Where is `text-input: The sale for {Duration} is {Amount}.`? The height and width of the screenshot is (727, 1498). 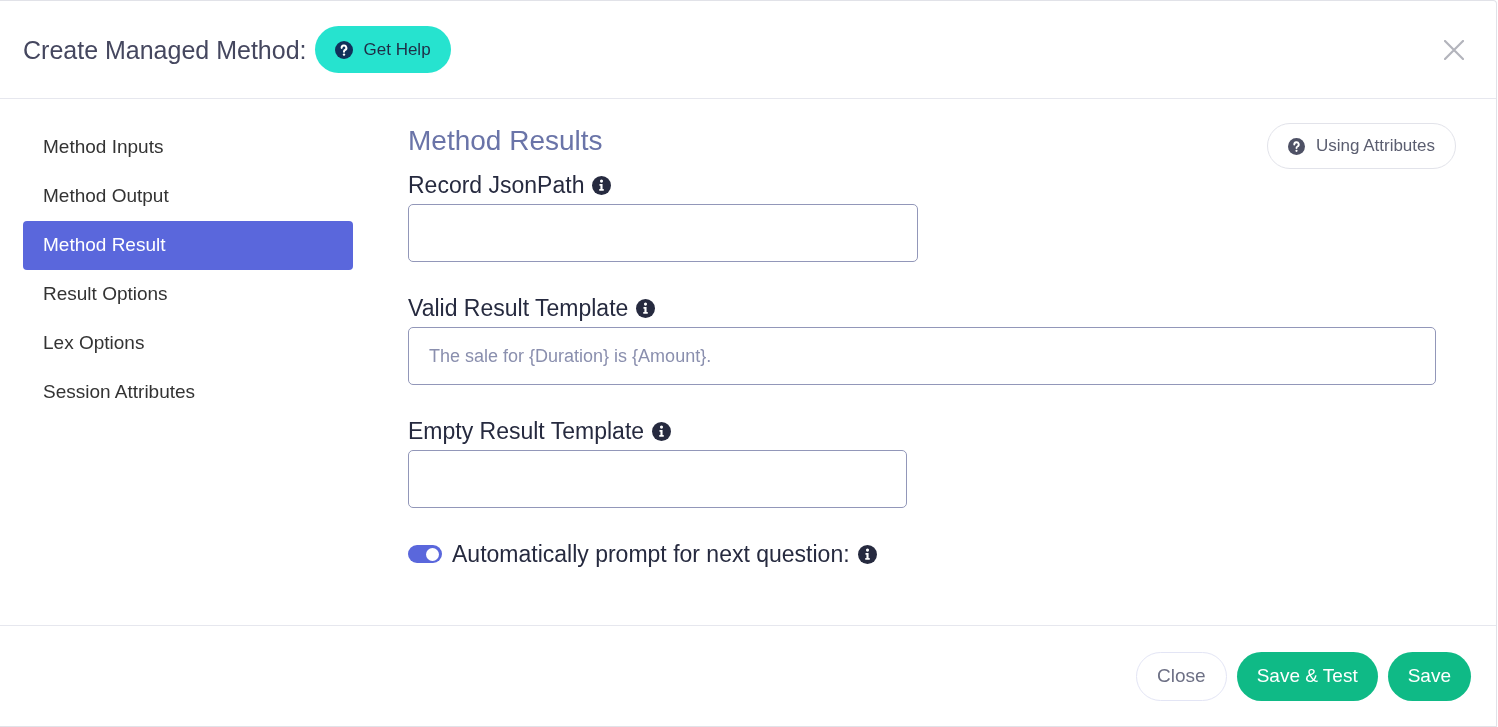
text-input: The sale for {Duration} is {Amount}. is located at coordinates (922, 356).